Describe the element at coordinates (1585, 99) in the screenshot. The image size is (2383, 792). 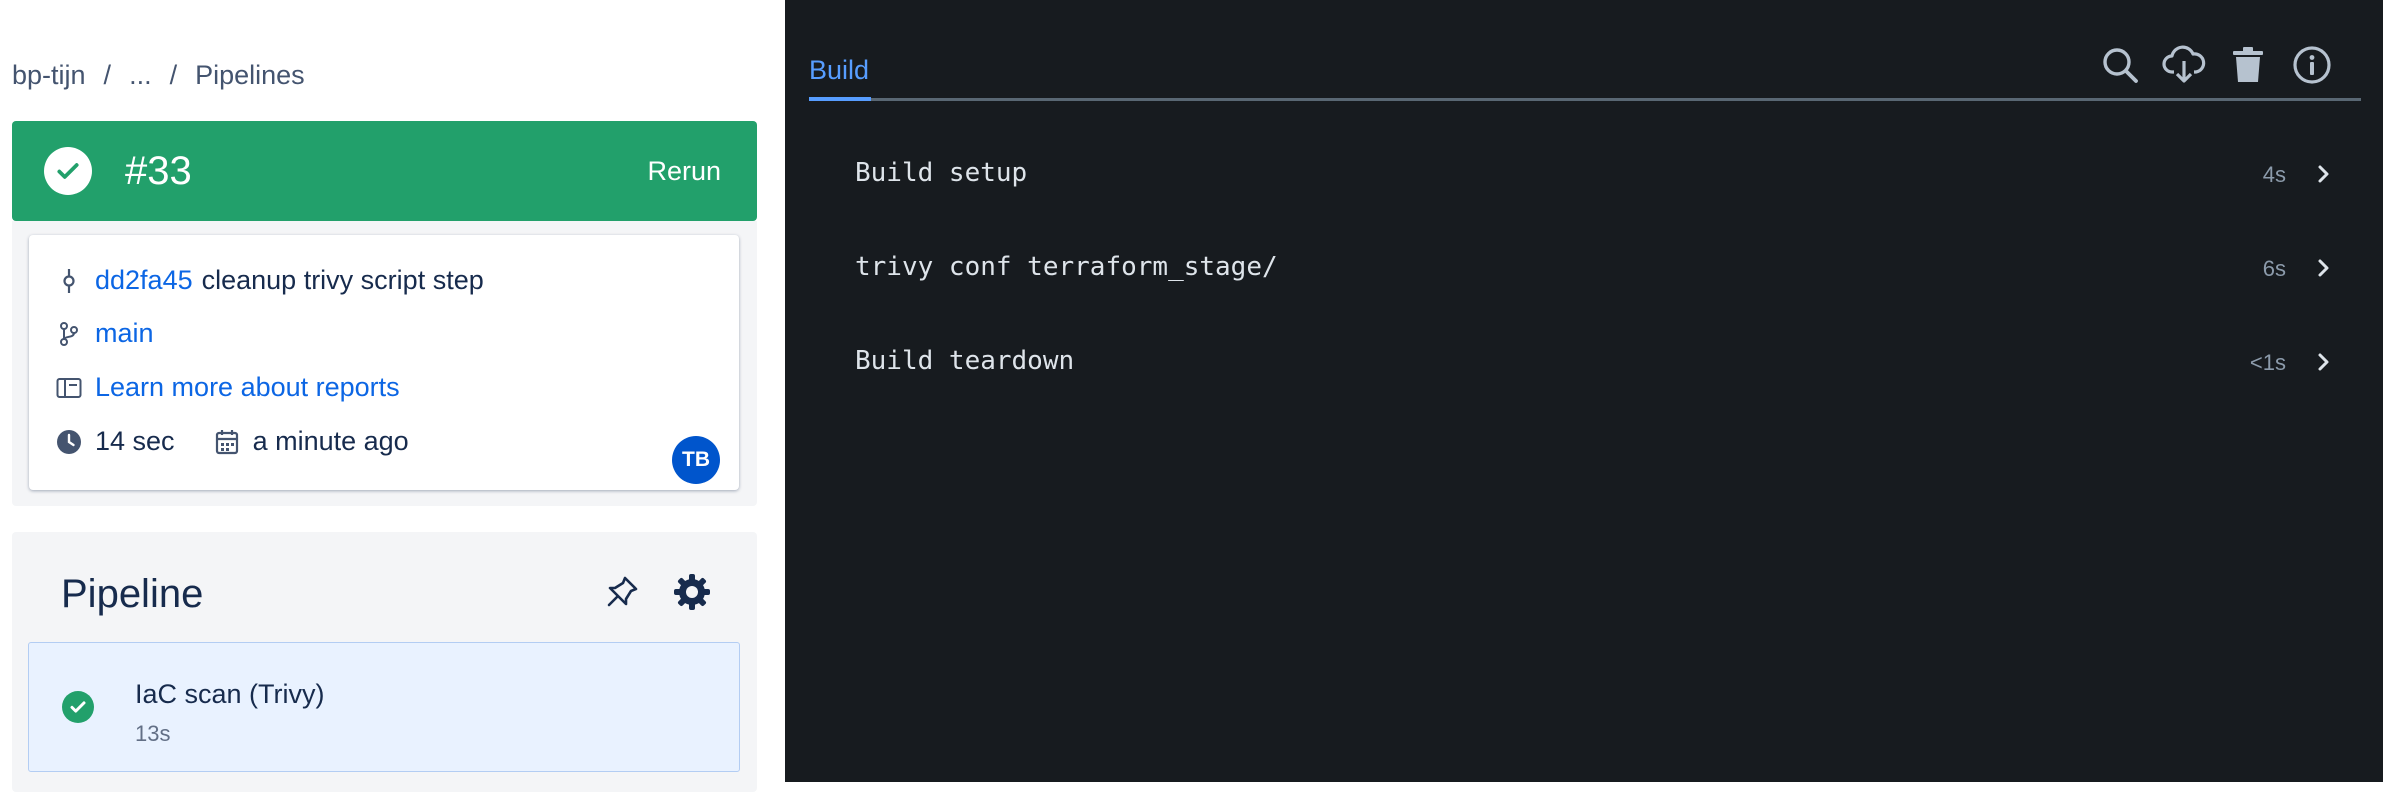
I see `tab-divider` at that location.